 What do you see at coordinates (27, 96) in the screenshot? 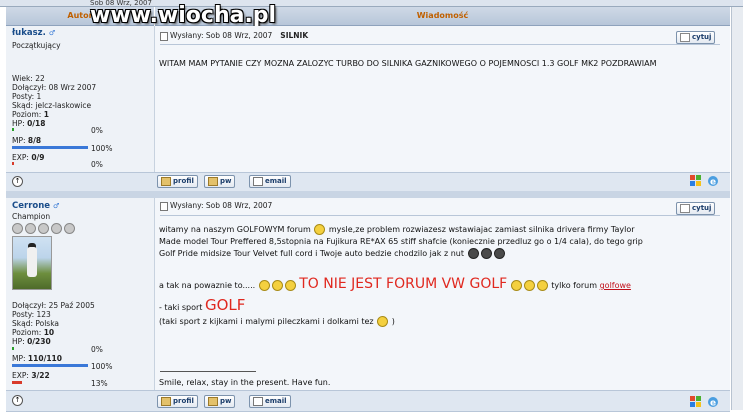
I see `post1-post-count: Posty: 1` at bounding box center [27, 96].